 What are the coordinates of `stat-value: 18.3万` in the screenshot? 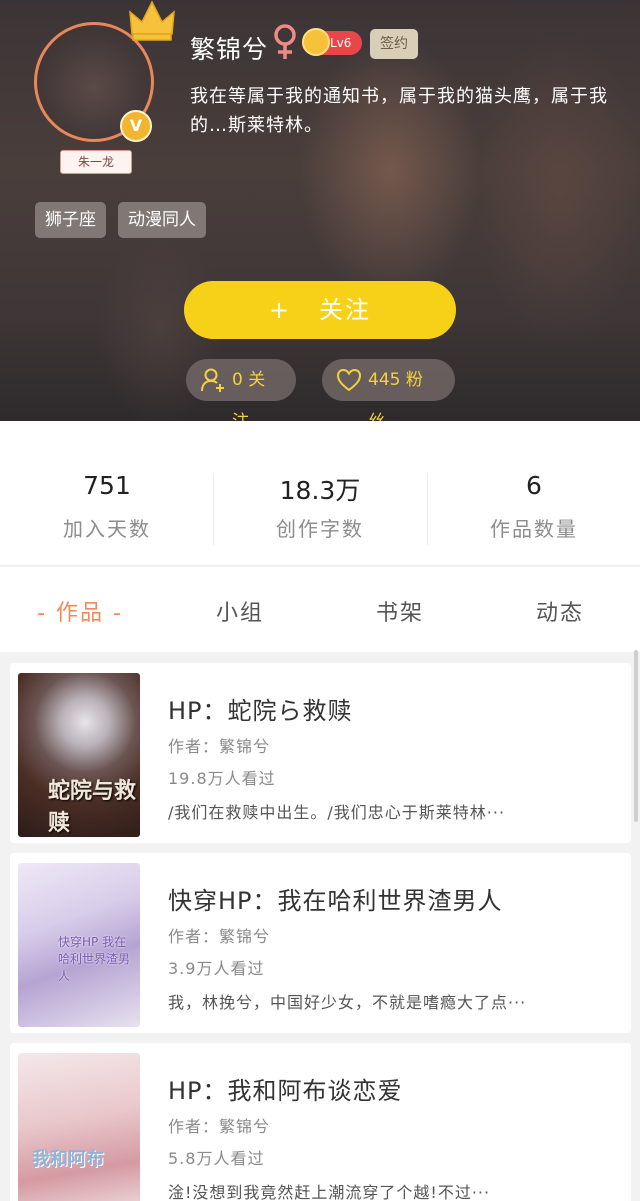 It's located at (320, 490).